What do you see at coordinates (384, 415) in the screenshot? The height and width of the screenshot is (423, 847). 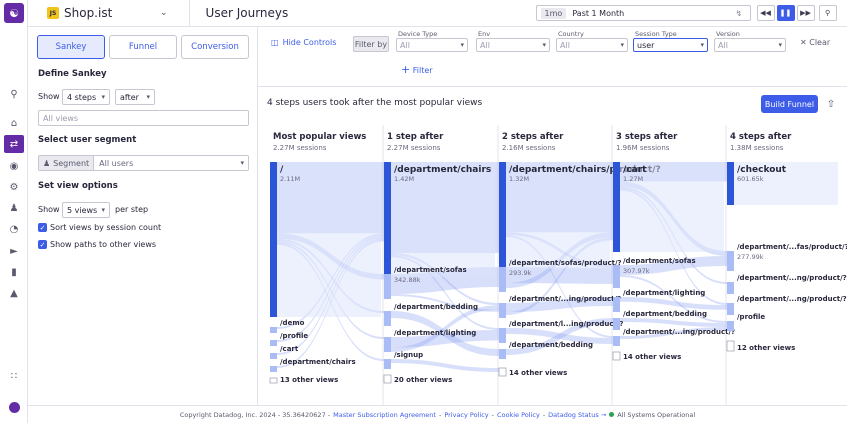 I see `msa-link: Master Subscription Agreement` at bounding box center [384, 415].